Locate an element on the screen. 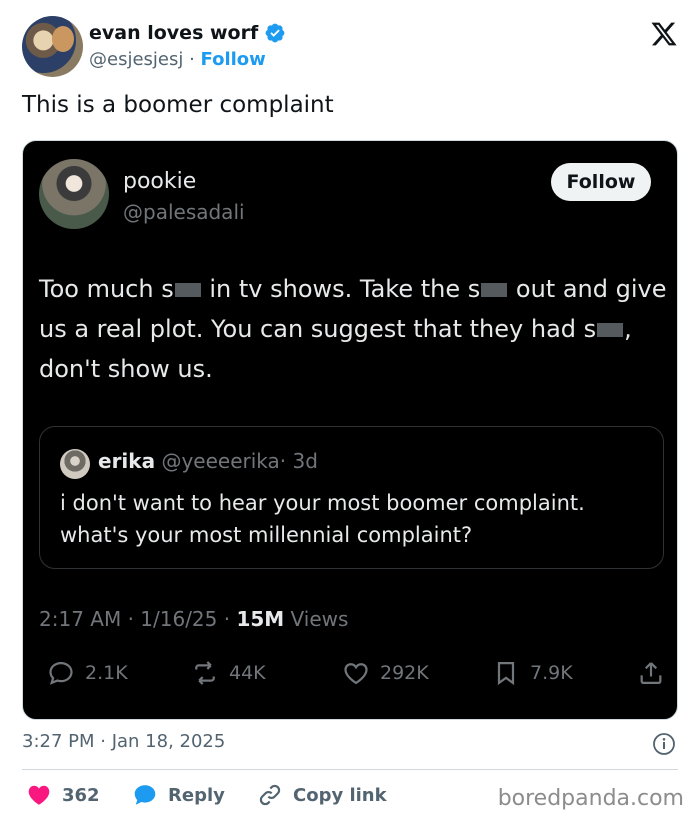  like-action: 292K is located at coordinates (385, 673).